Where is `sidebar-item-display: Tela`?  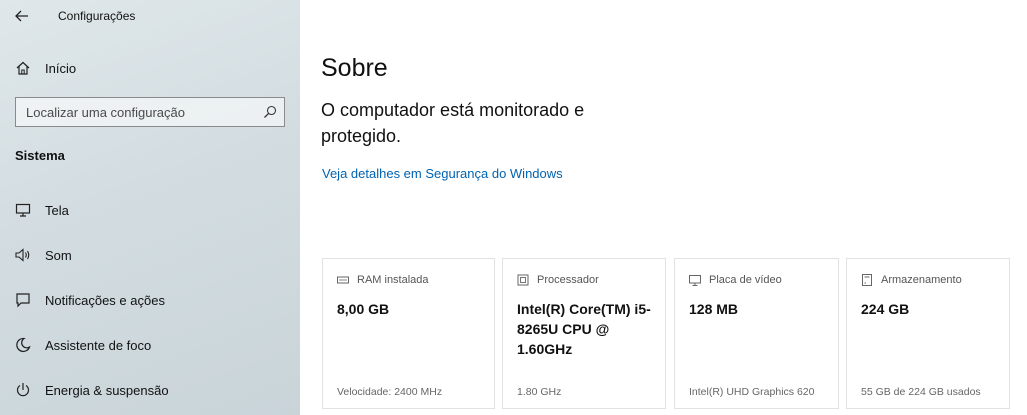
sidebar-item-display: Tela is located at coordinates (150, 210).